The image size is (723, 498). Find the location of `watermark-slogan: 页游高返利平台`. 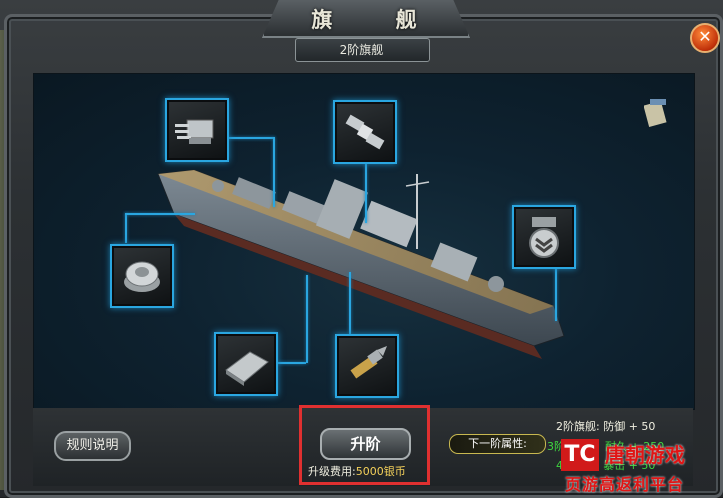

watermark-slogan: 页游高返利平台 is located at coordinates (625, 484).